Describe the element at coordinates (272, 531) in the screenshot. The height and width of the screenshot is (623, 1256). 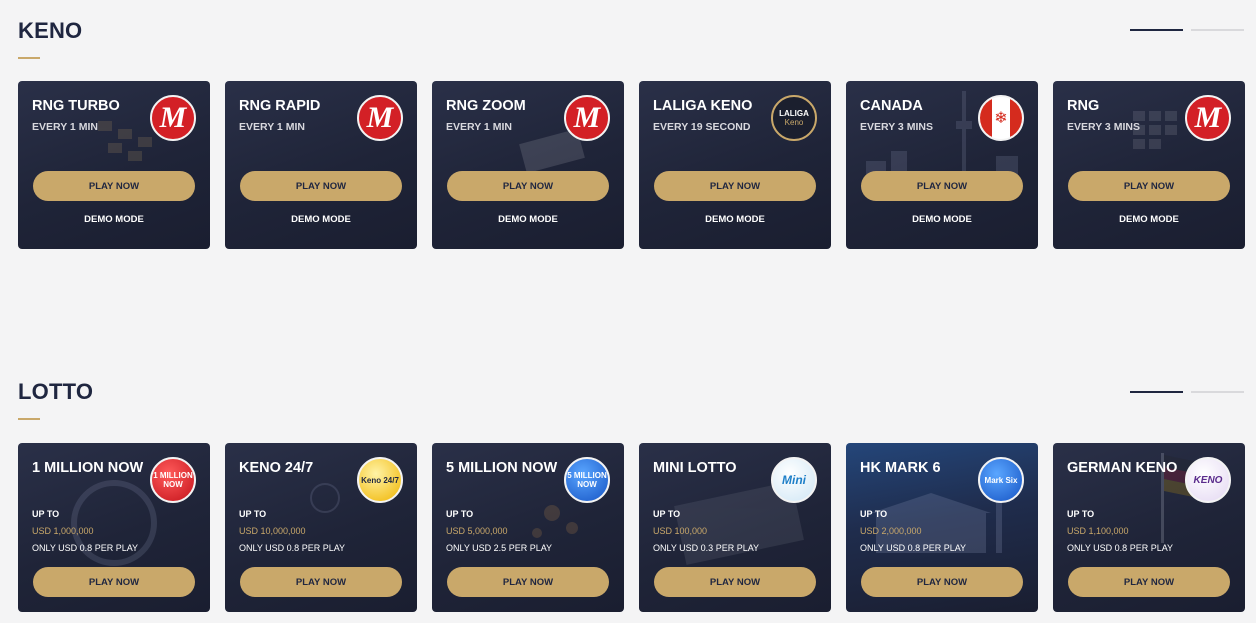
I see `prize-amount: USD 10,000,000` at that location.